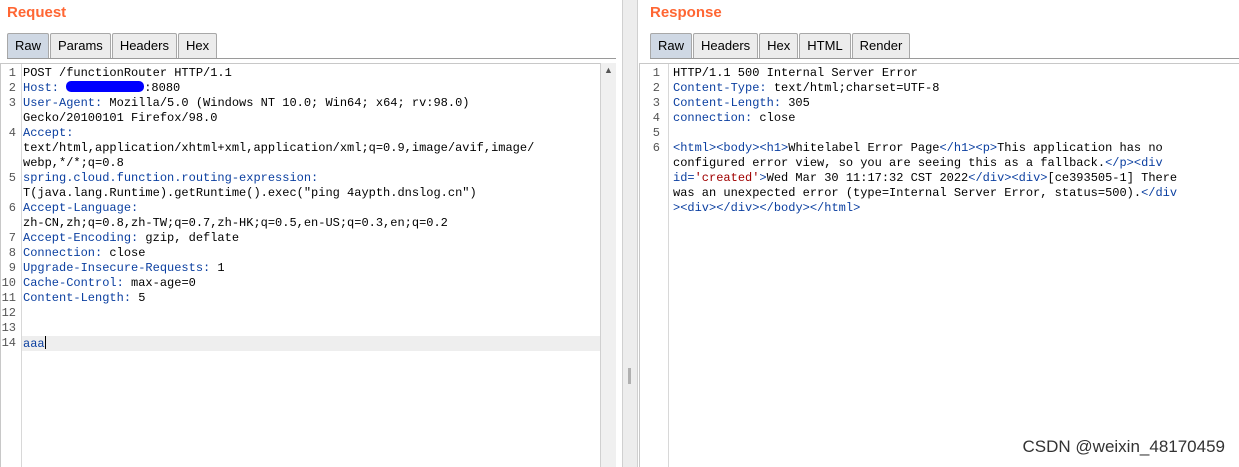  Describe the element at coordinates (695, 208) in the screenshot. I see `html-tag: ><div>` at that location.